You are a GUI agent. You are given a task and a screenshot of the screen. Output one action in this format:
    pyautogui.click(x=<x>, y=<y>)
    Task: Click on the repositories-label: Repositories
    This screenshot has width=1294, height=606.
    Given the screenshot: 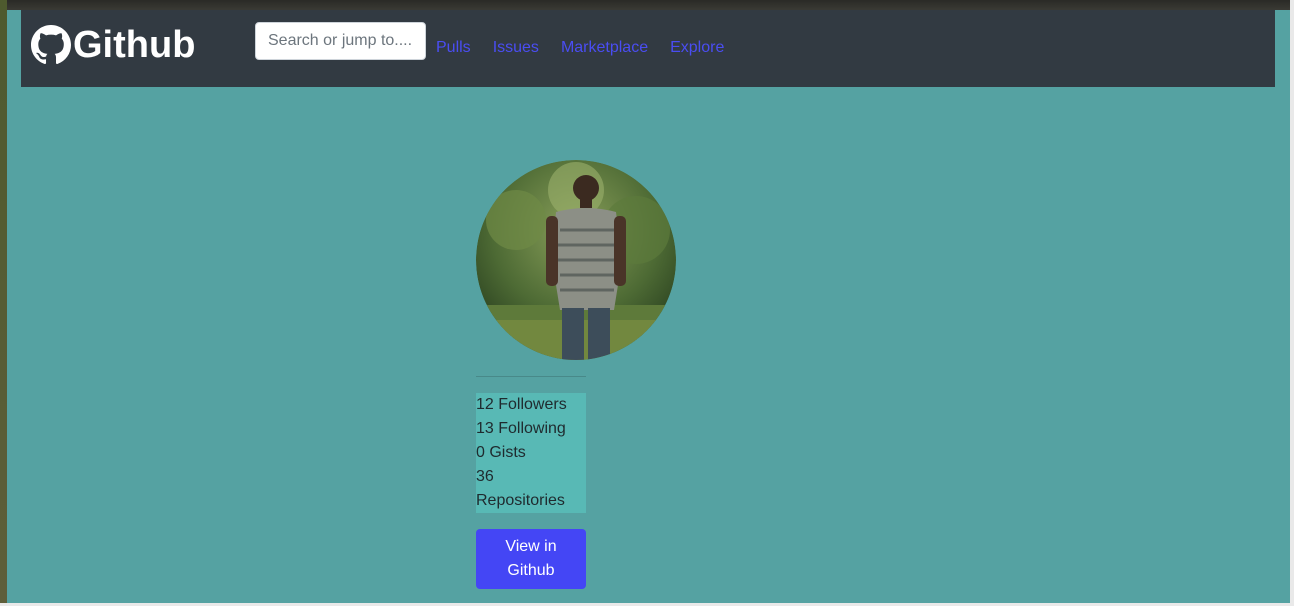 What is the action you would take?
    pyautogui.click(x=520, y=500)
    